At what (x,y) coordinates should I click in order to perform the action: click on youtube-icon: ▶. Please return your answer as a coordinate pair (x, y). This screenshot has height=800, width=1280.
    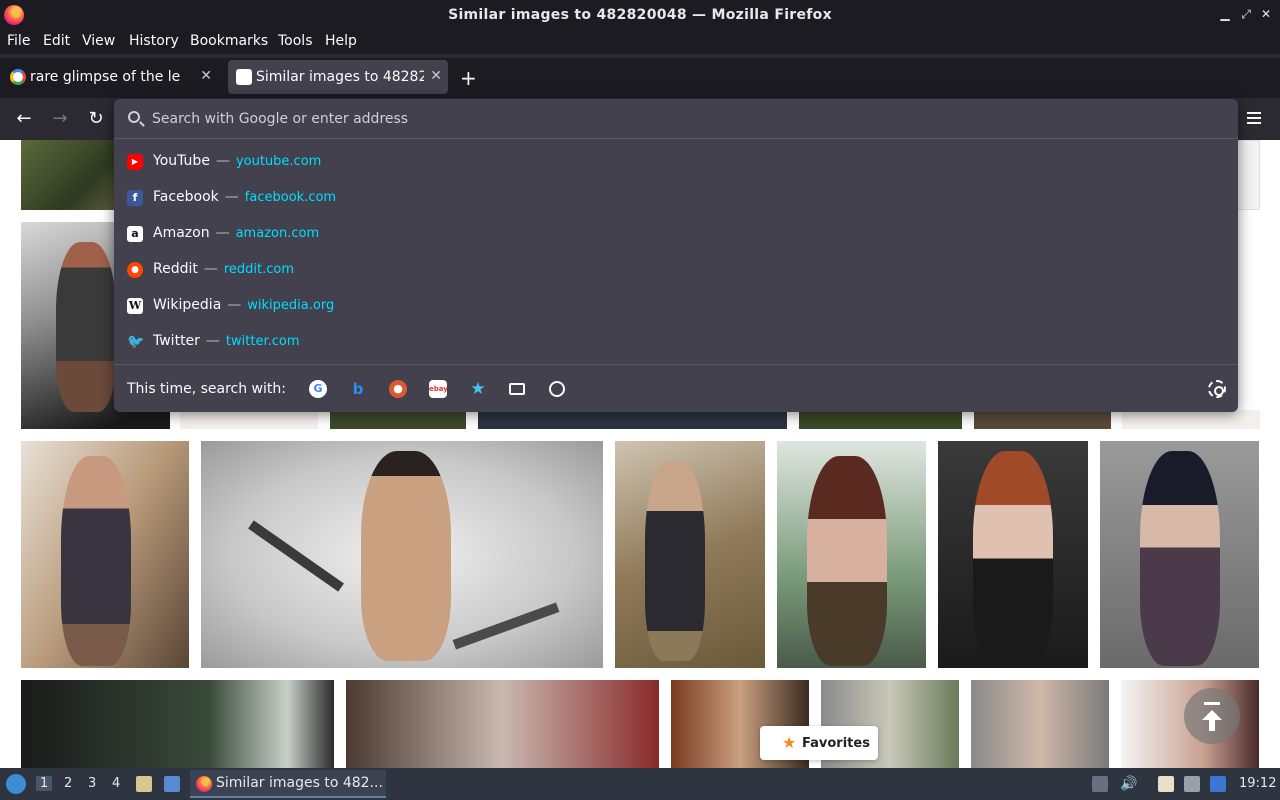
    Looking at the image, I should click on (135, 162).